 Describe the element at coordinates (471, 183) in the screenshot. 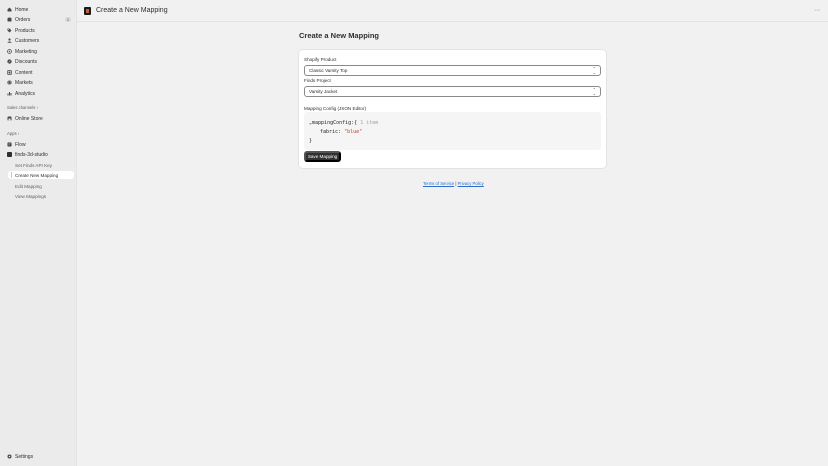

I see `privacy-link: Privacy Policy` at that location.